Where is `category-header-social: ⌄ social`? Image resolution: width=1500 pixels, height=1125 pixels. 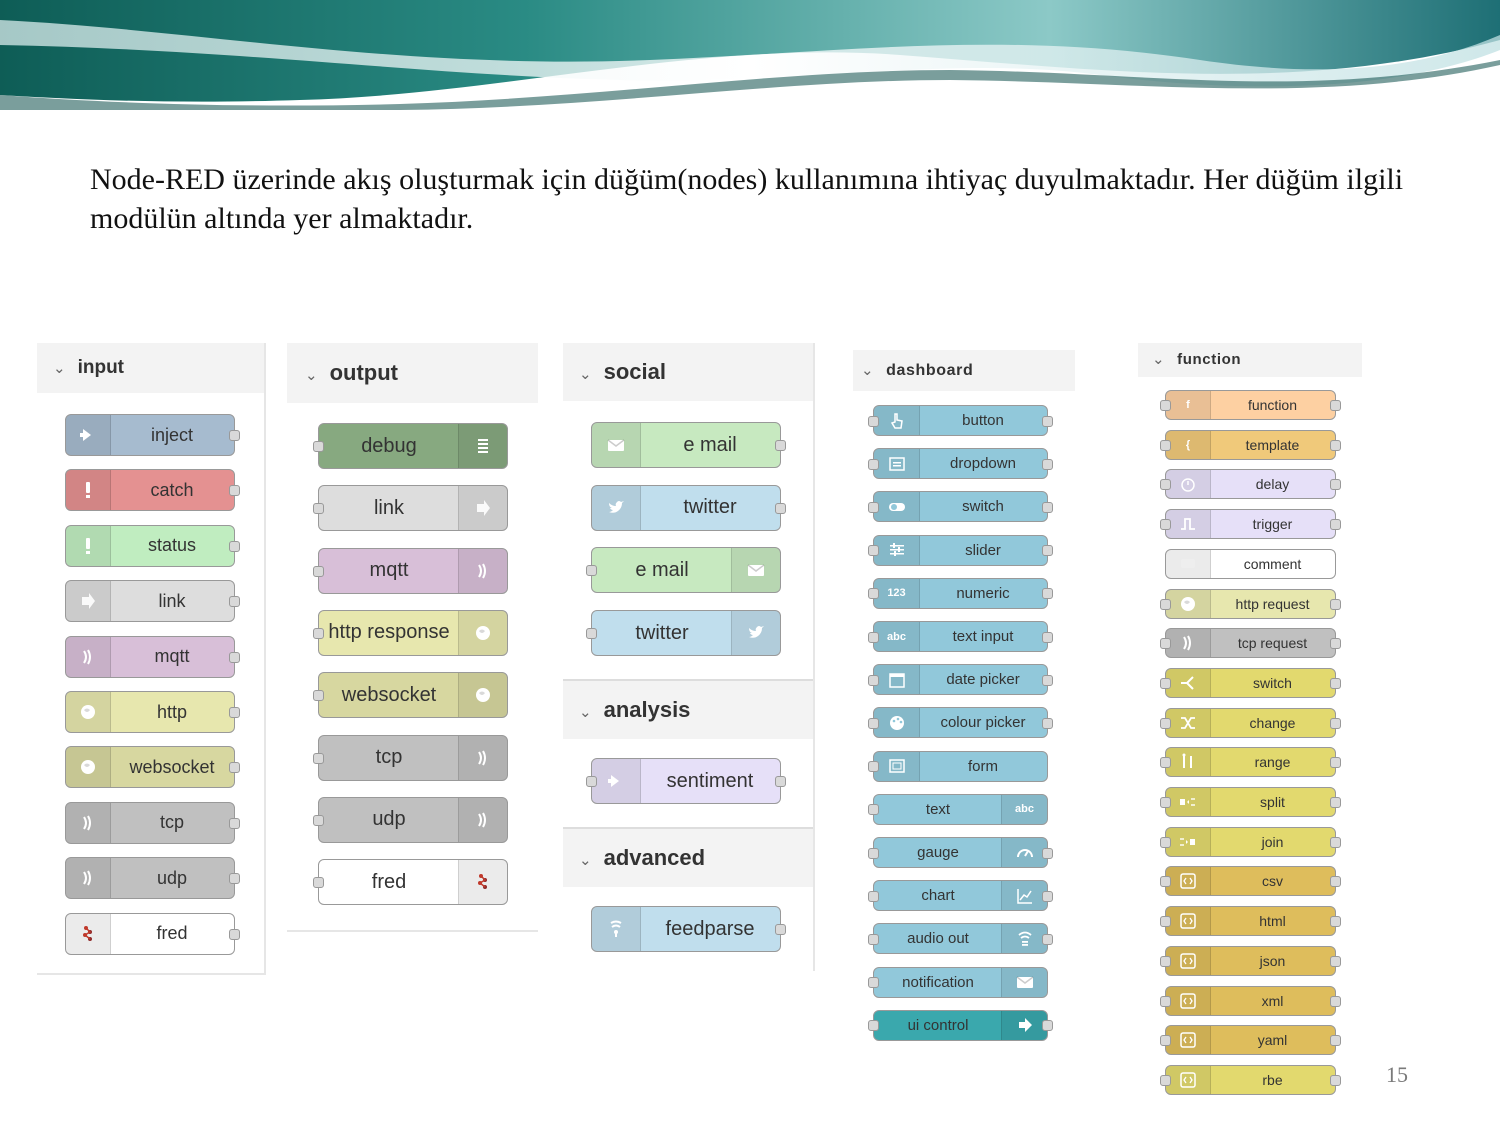 category-header-social: ⌄ social is located at coordinates (688, 372).